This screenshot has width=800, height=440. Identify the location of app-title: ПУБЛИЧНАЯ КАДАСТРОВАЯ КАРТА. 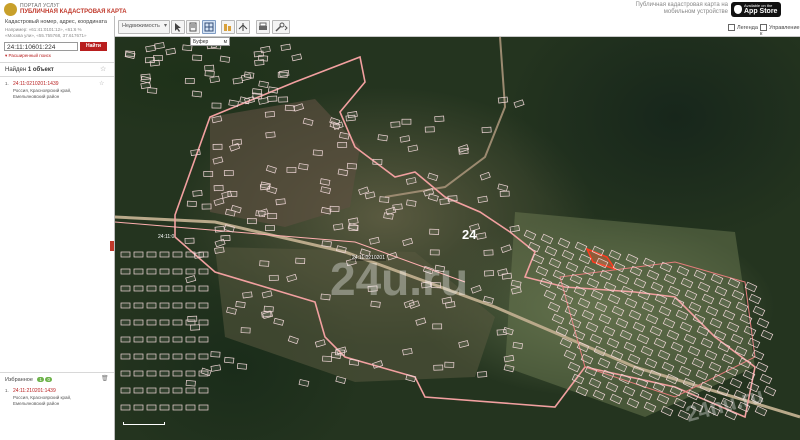
(73, 12).